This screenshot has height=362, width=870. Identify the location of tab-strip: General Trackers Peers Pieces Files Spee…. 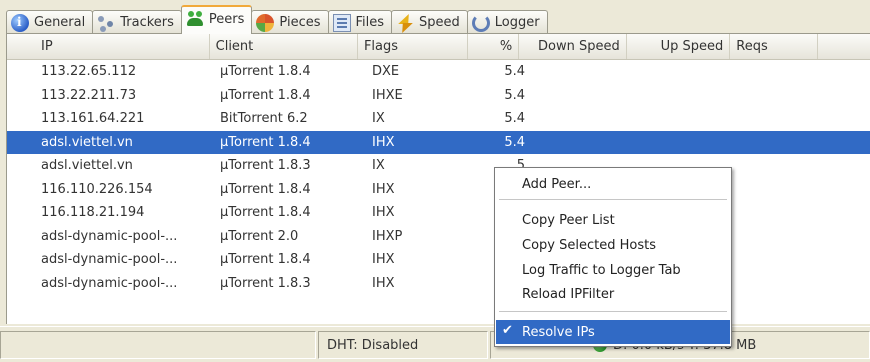
(277, 19).